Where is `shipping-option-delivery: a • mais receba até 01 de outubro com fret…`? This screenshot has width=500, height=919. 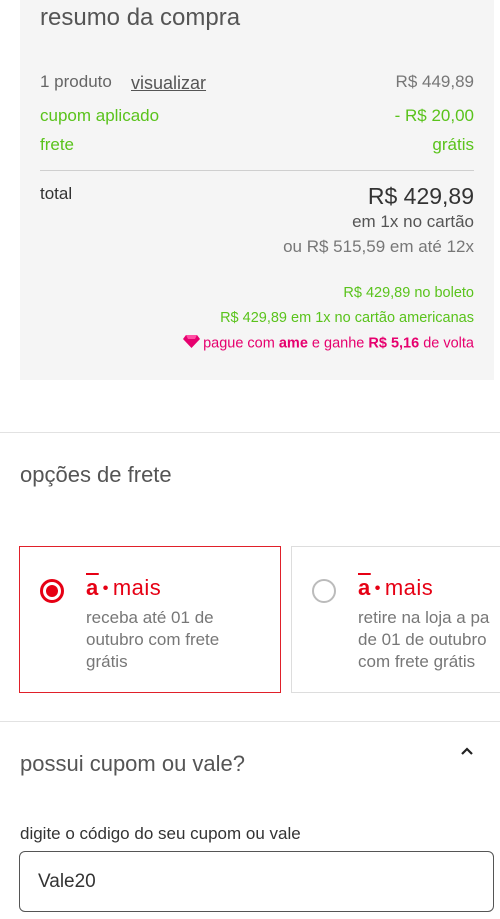
shipping-option-delivery: a • mais receba até 01 de outubro com fret… is located at coordinates (150, 619).